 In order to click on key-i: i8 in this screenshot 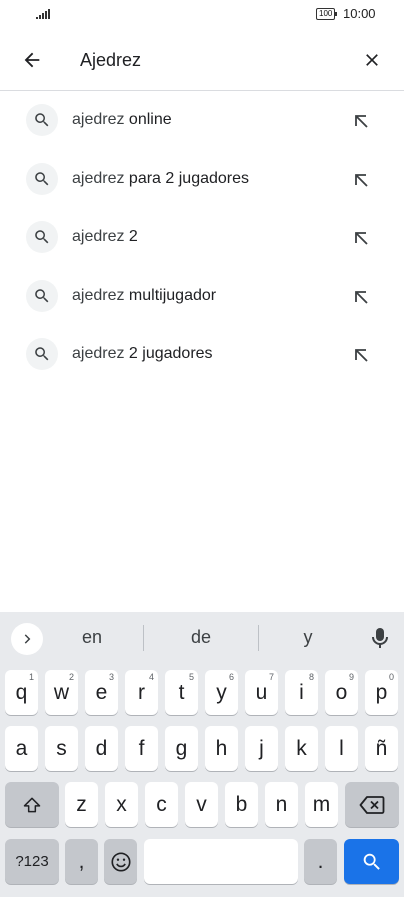, I will do `click(301, 692)`.